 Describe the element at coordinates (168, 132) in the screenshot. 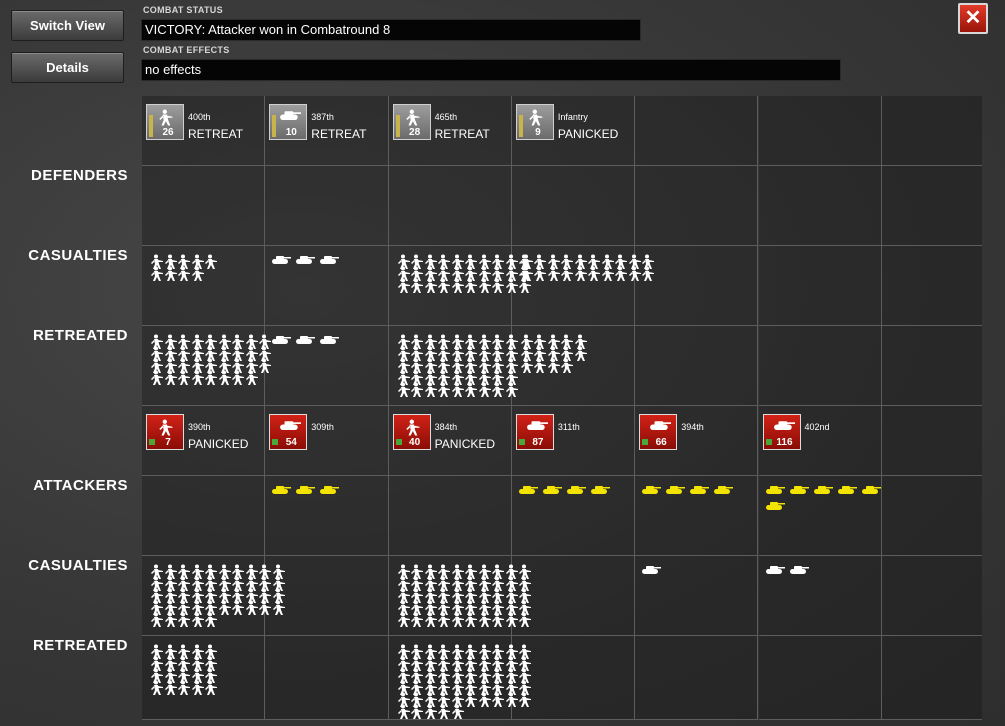

I see `unit-strength: 26` at that location.